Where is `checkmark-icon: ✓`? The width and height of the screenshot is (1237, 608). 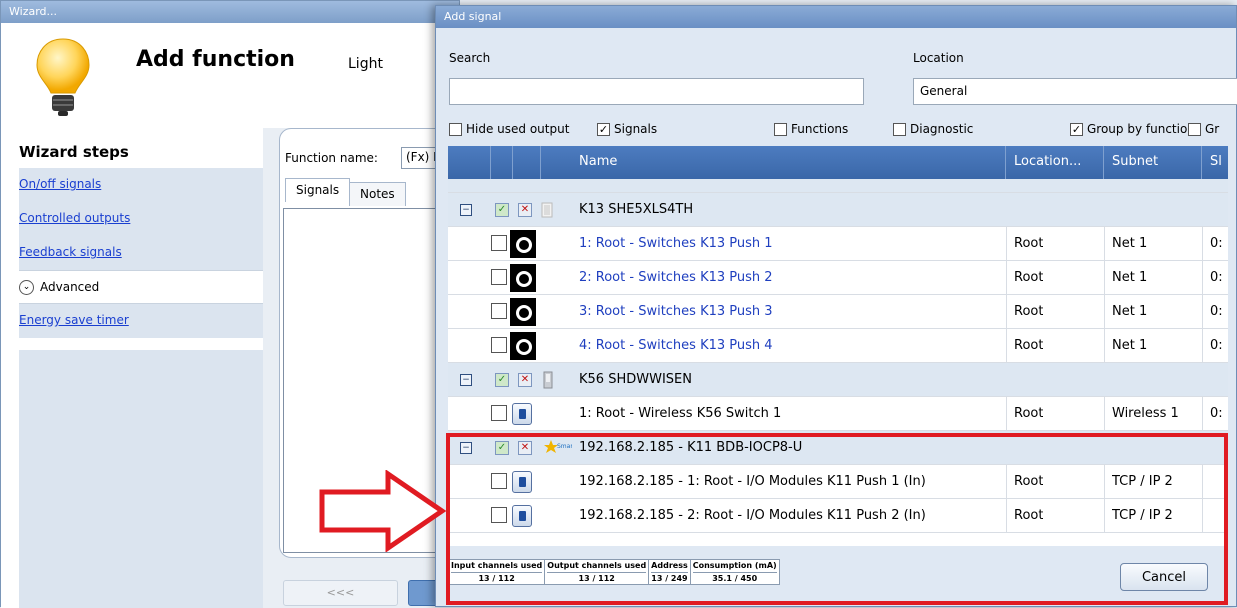
checkmark-icon: ✓ is located at coordinates (1076, 129).